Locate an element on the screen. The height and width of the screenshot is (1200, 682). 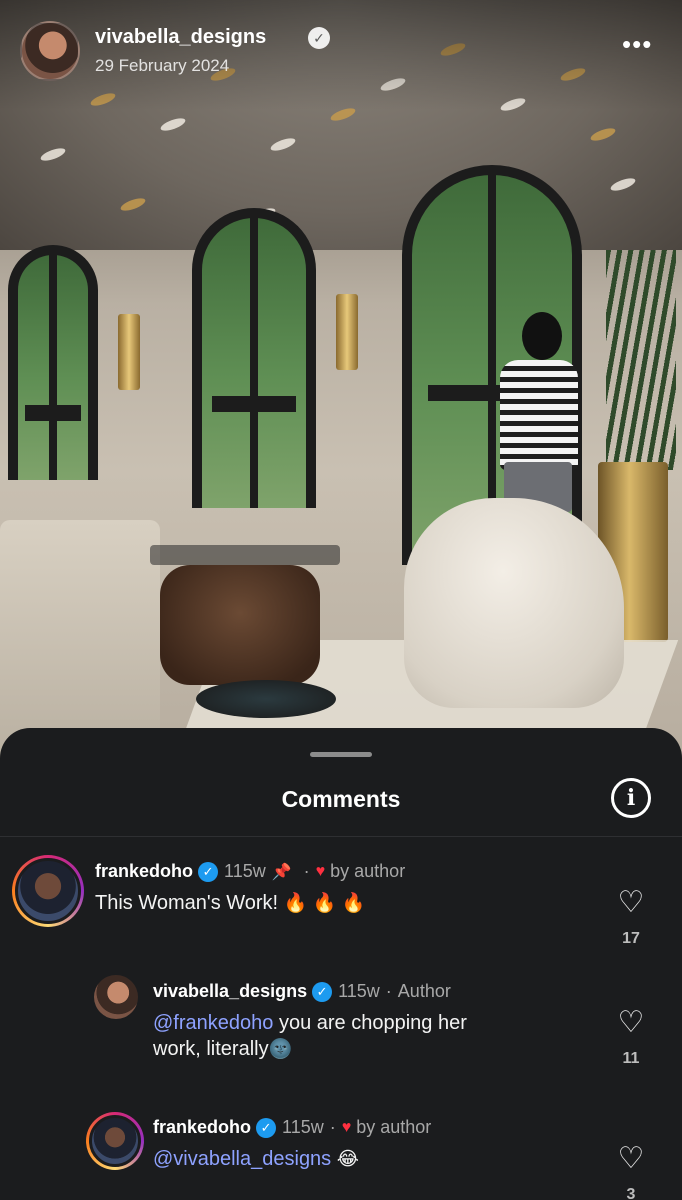
comment-body: This Woman's Work! is located at coordinates (187, 903).